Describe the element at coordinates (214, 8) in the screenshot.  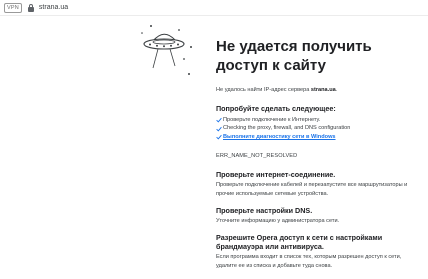
I see `address-bar: VPN strana.ua` at that location.